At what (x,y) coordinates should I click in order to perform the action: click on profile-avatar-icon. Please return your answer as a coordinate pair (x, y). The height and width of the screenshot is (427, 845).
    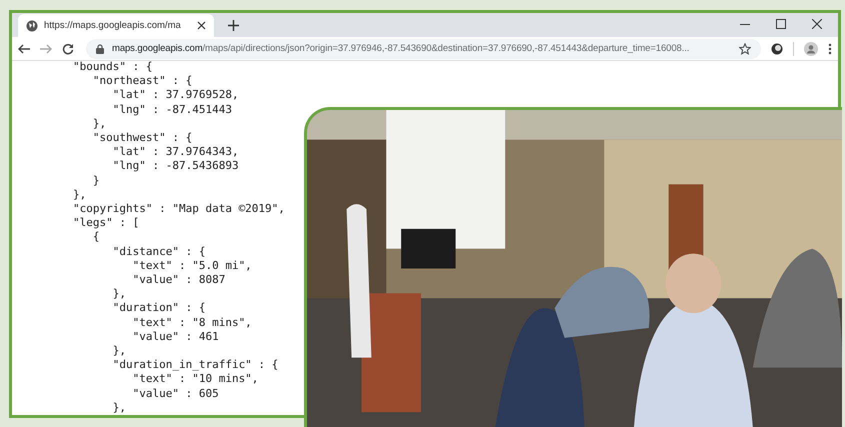
    Looking at the image, I should click on (811, 49).